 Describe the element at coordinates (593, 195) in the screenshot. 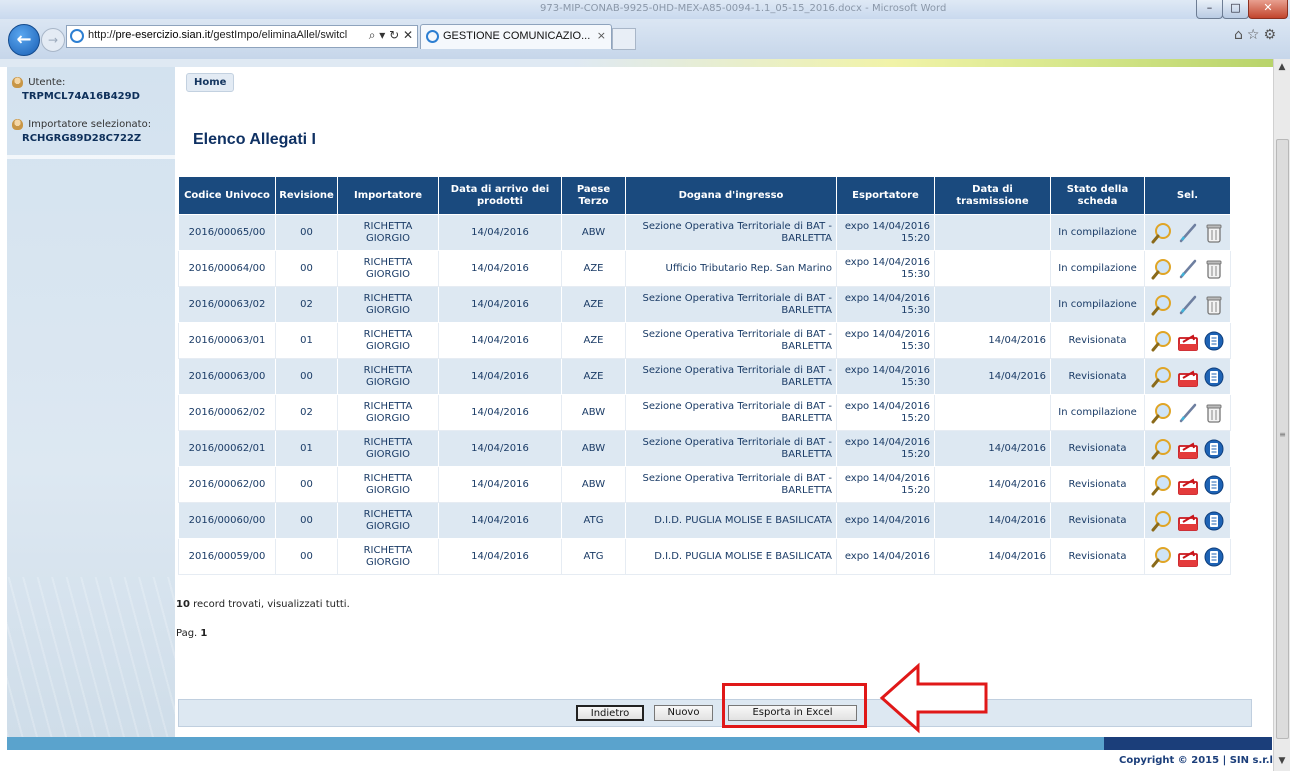

I see `col-header: Paese Terzo` at that location.